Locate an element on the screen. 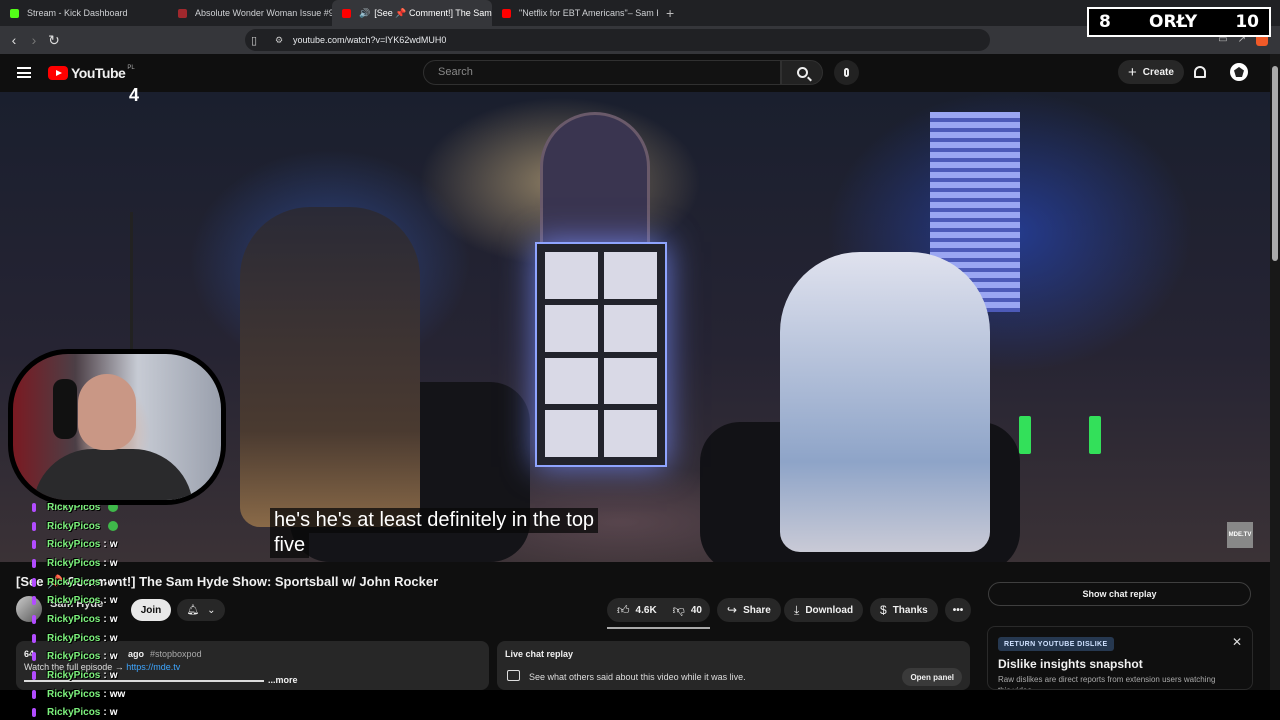 This screenshot has width=1280, height=720. chat-text: ww is located at coordinates (117, 694).